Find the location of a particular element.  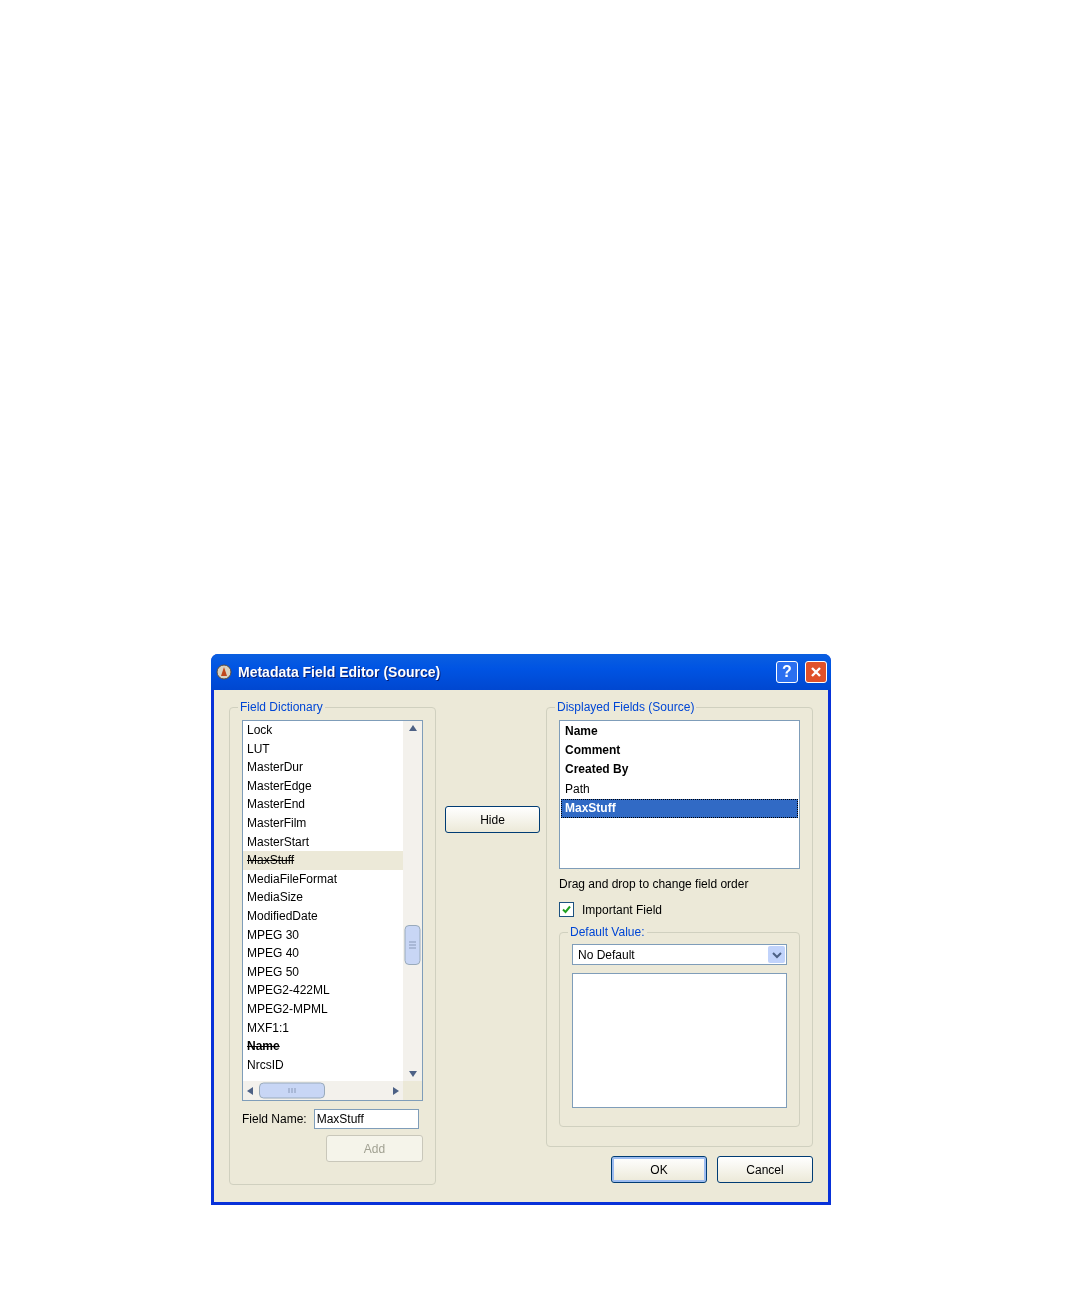

list-item: MasterEdge is located at coordinates (323, 786).